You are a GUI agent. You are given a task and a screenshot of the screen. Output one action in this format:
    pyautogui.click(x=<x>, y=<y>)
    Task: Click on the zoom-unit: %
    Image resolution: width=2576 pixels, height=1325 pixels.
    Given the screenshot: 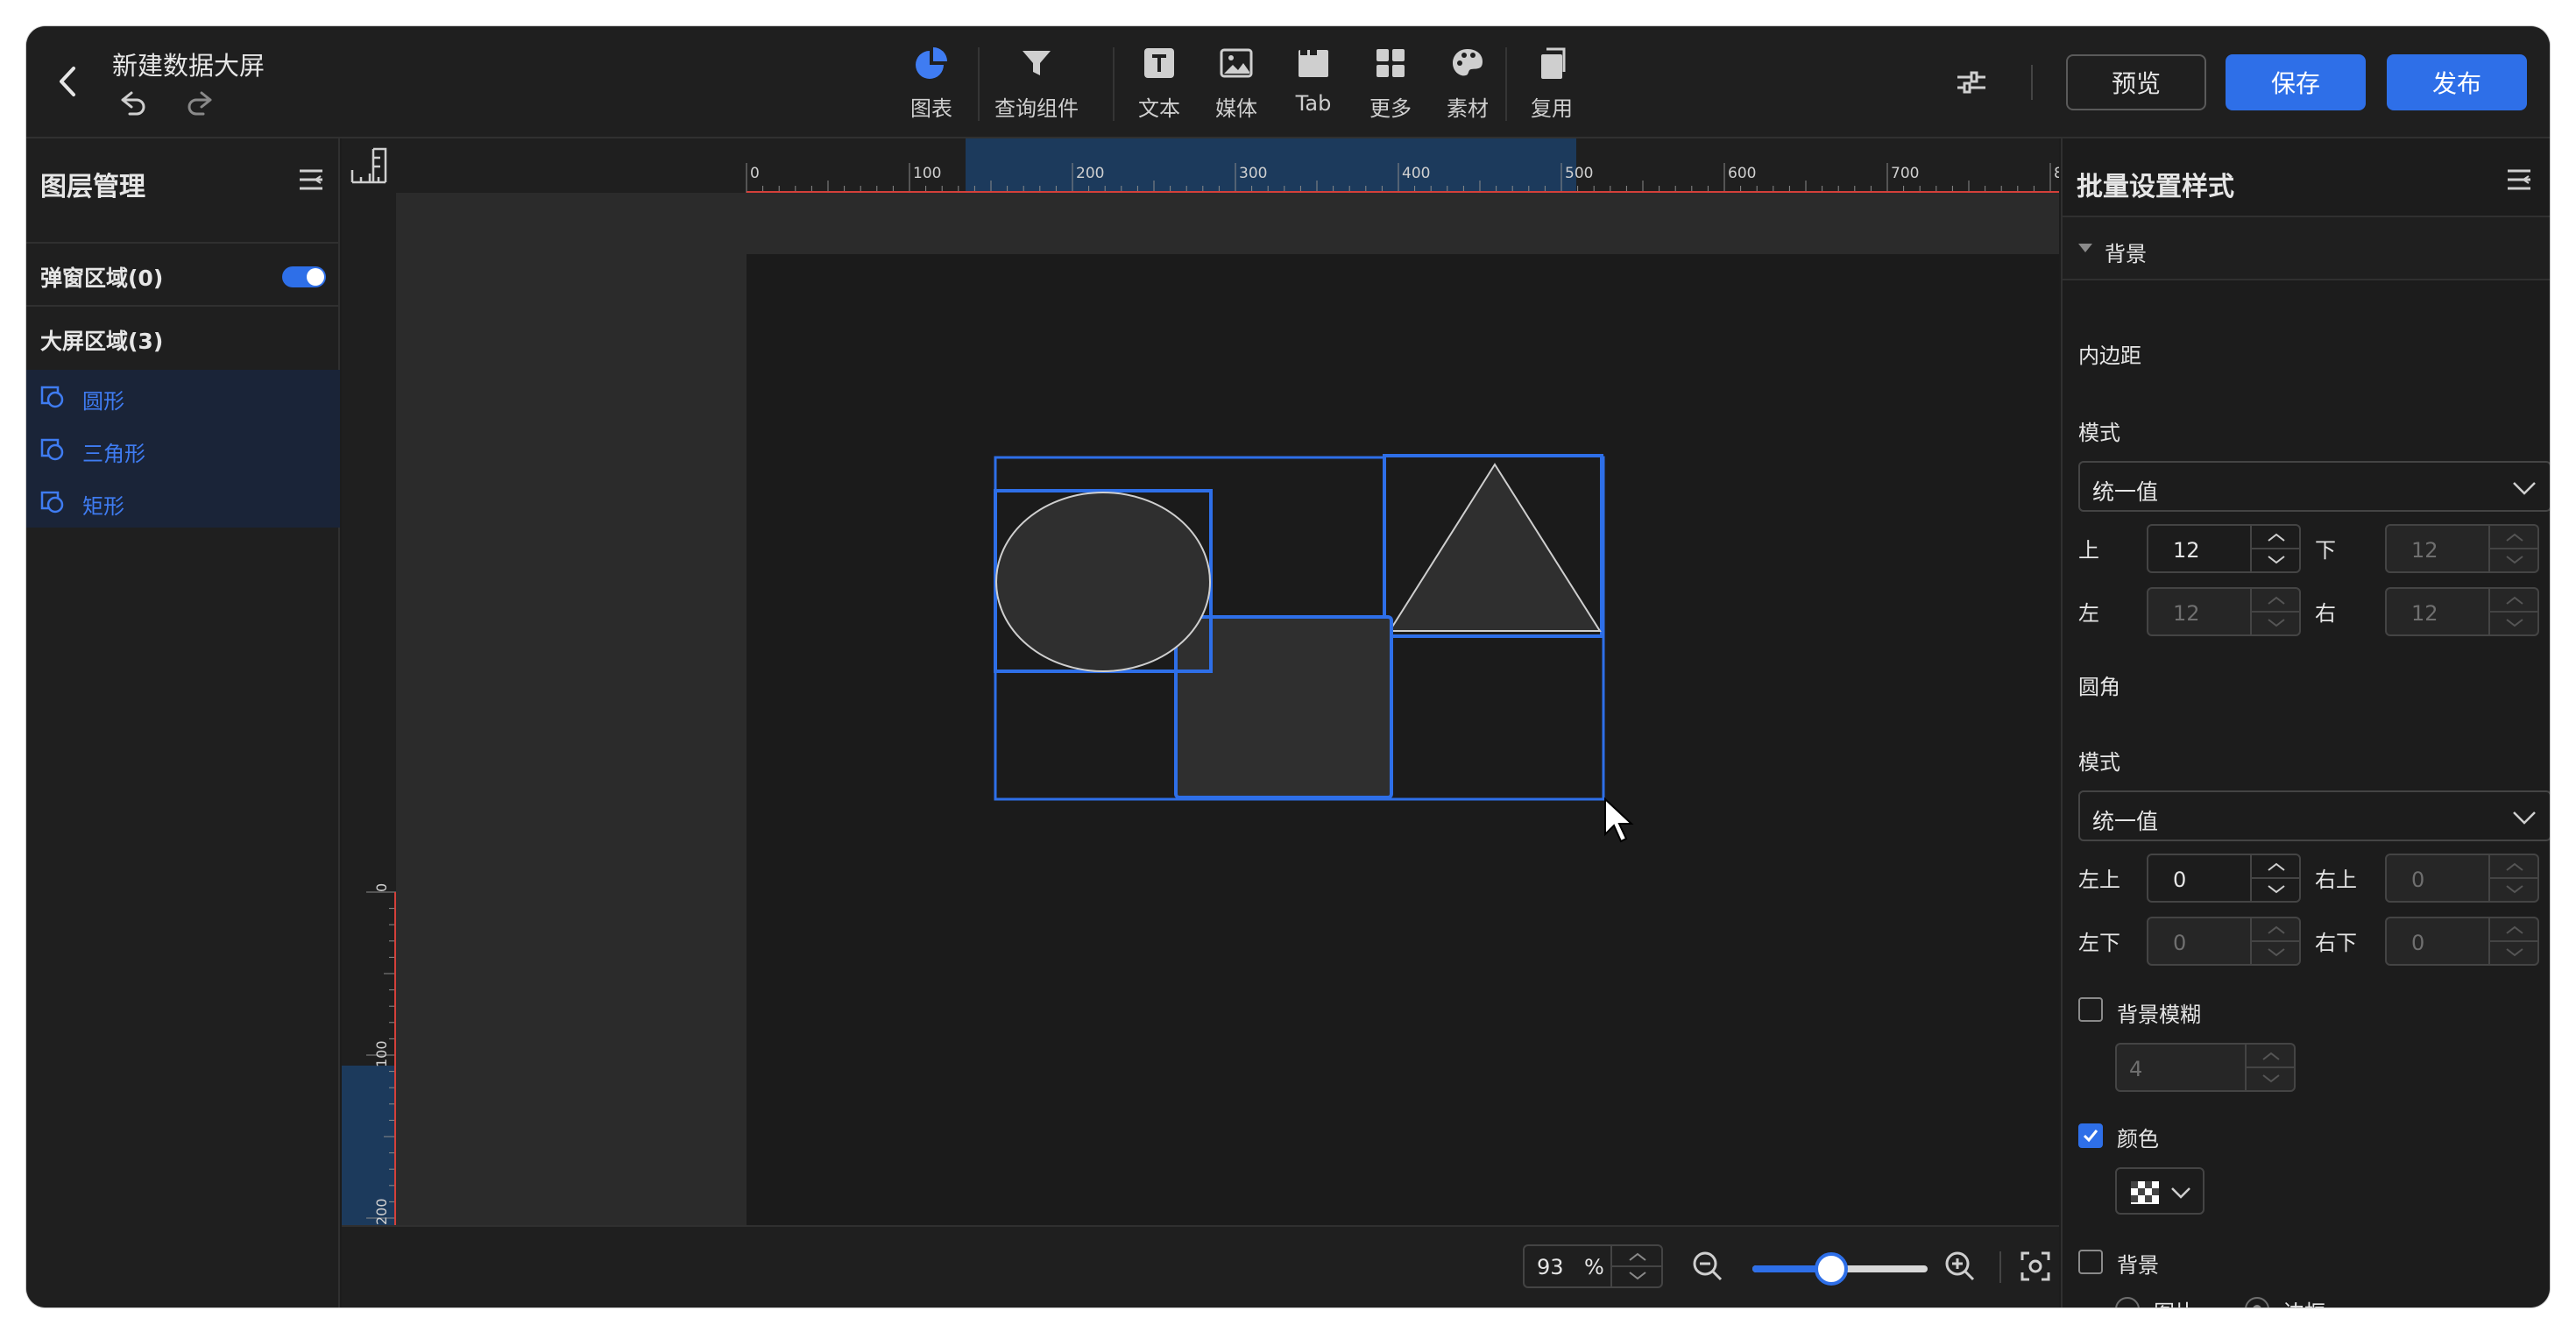 What is the action you would take?
    pyautogui.click(x=1594, y=1267)
    